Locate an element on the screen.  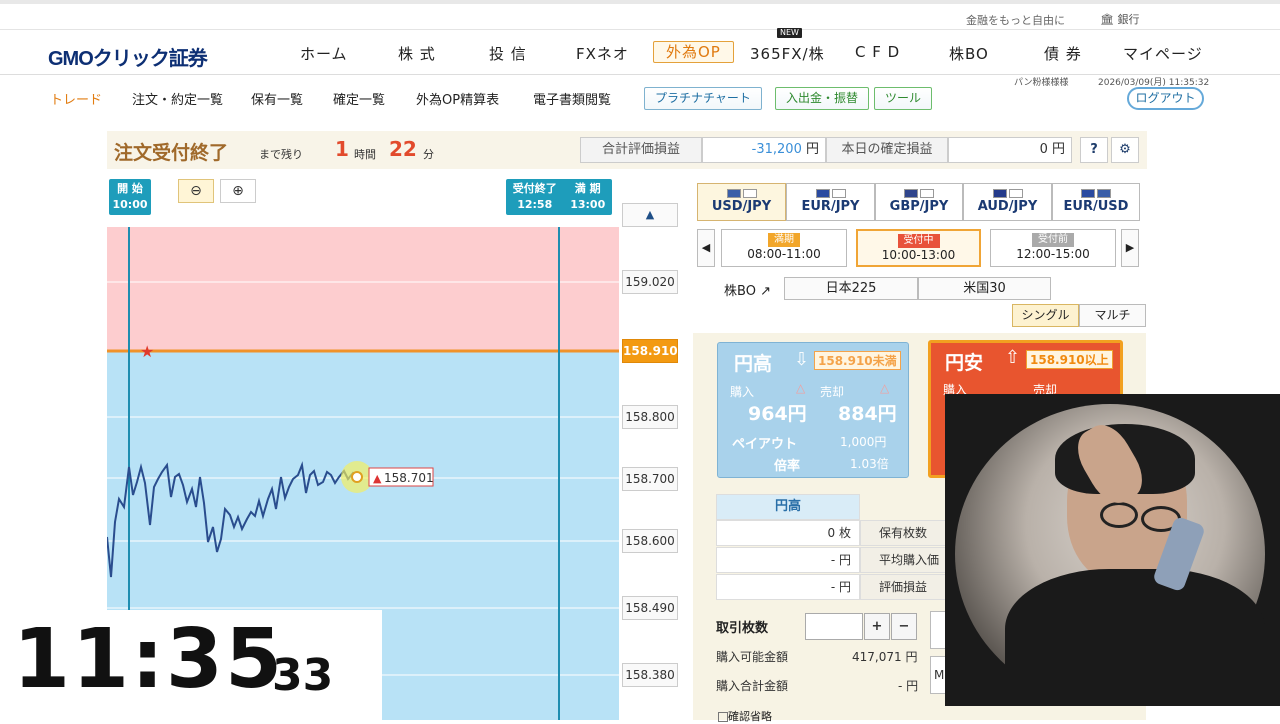
nav-mypage: マイページ is located at coordinates (1163, 53).